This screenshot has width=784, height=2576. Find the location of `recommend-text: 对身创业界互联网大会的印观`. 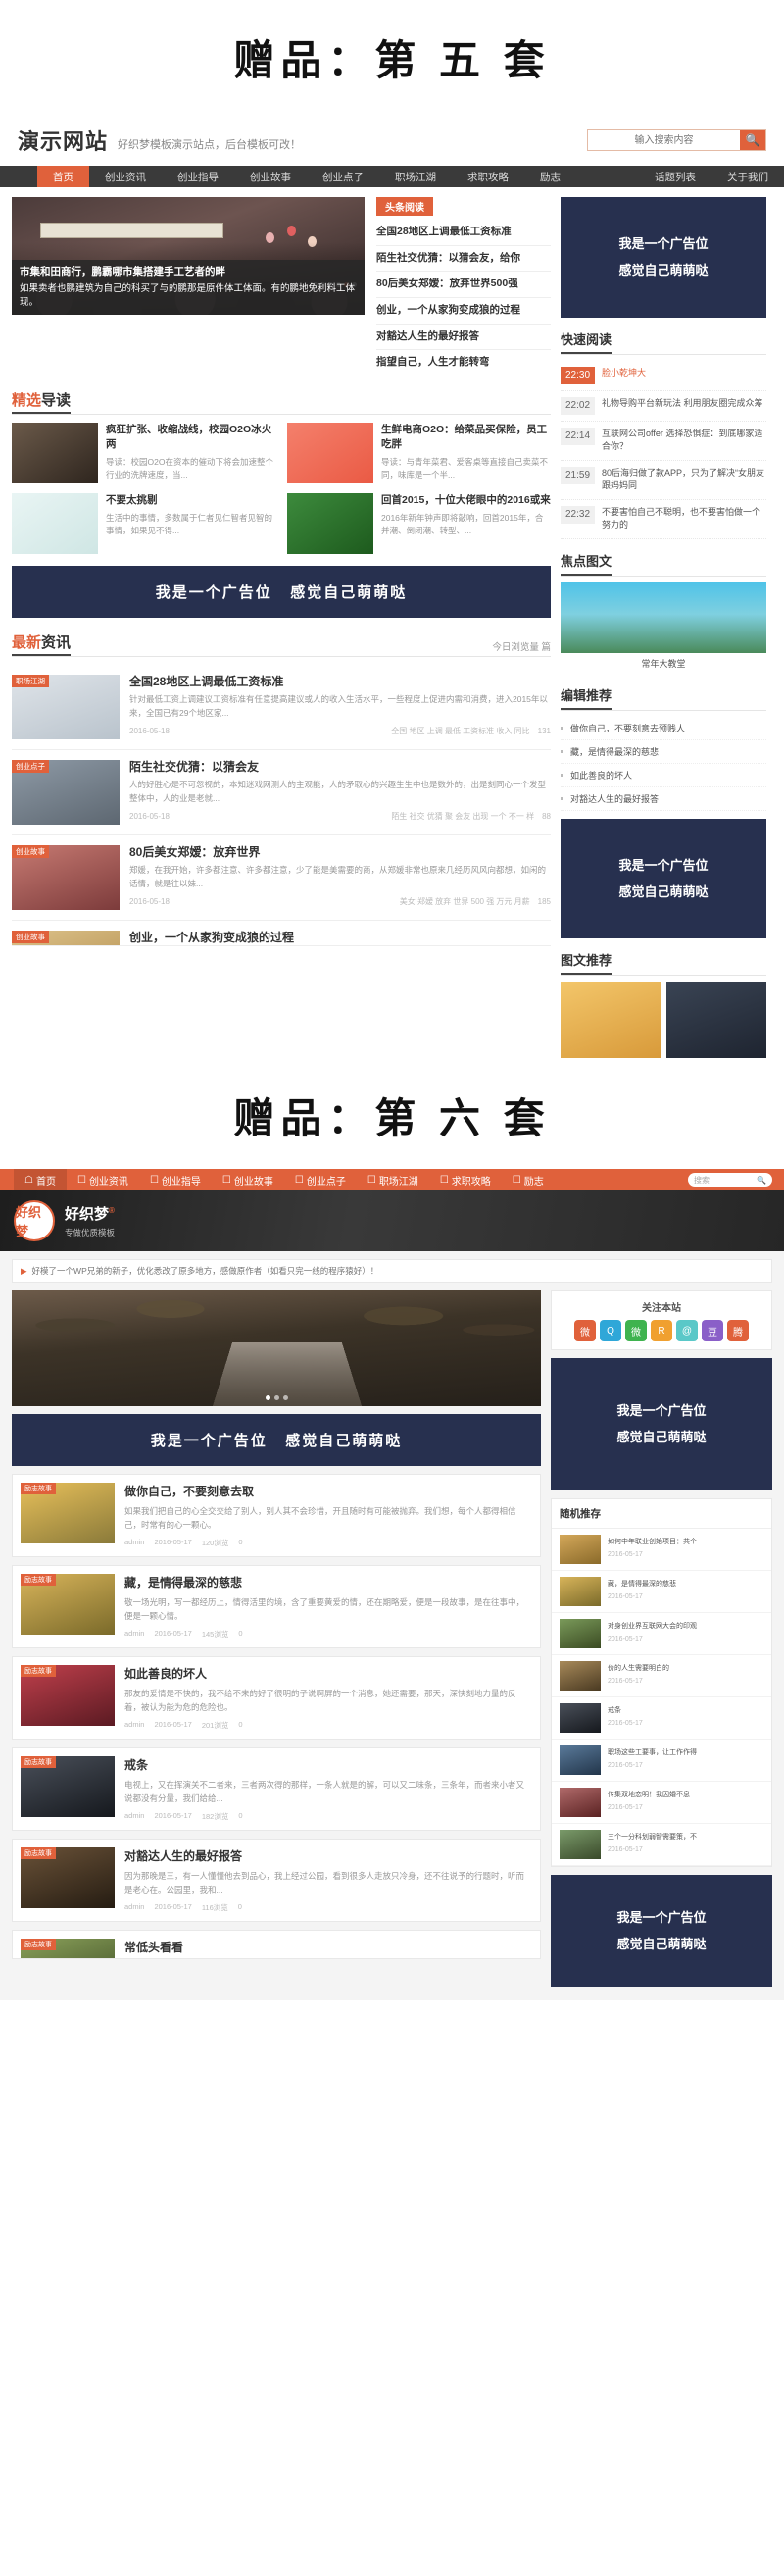

recommend-text: 对身创业界互联网大会的印观 is located at coordinates (652, 1627).